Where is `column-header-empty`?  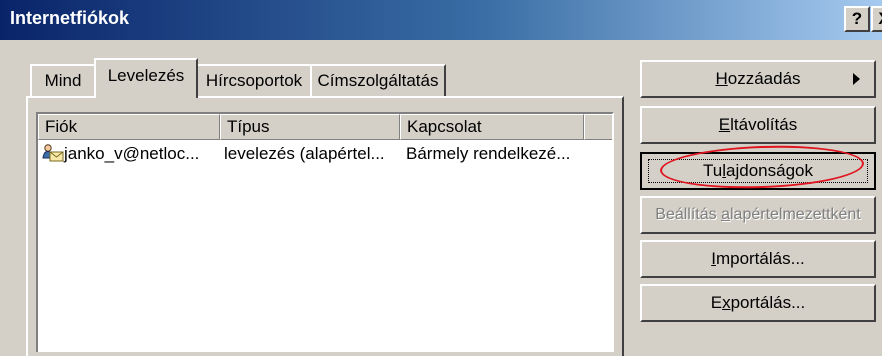
column-header-empty is located at coordinates (598, 127).